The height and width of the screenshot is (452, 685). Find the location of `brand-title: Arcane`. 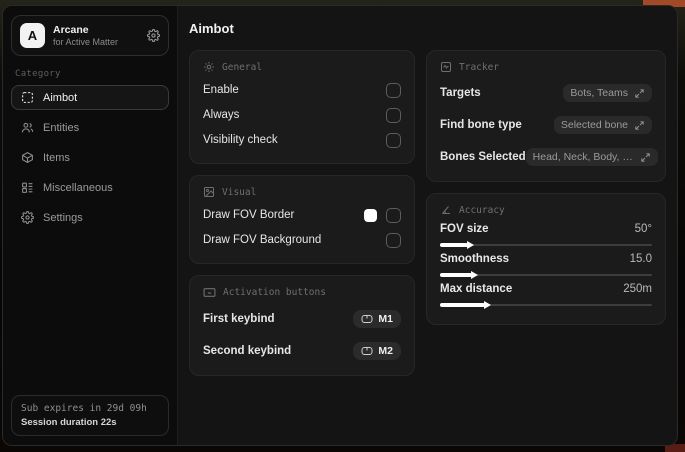

brand-title: Arcane is located at coordinates (71, 30).